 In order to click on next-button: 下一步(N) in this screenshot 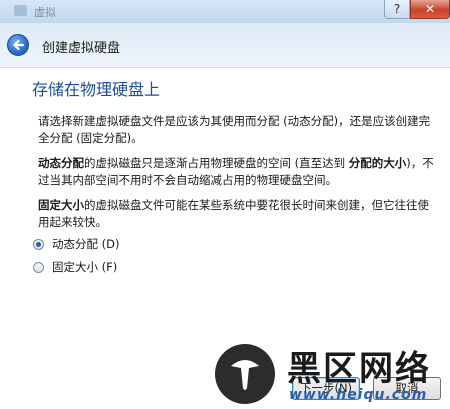, I will do `click(326, 388)`.